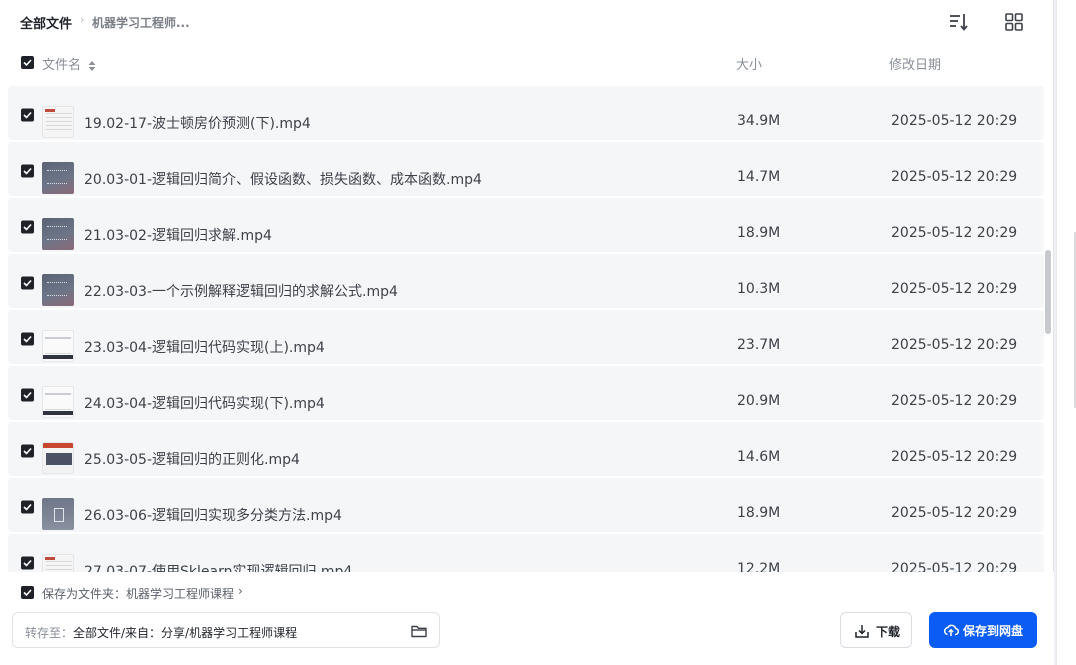 The image size is (1076, 665). What do you see at coordinates (192, 459) in the screenshot?
I see `file-name: 25.03-05-逻辑回归的正则化.mp4` at bounding box center [192, 459].